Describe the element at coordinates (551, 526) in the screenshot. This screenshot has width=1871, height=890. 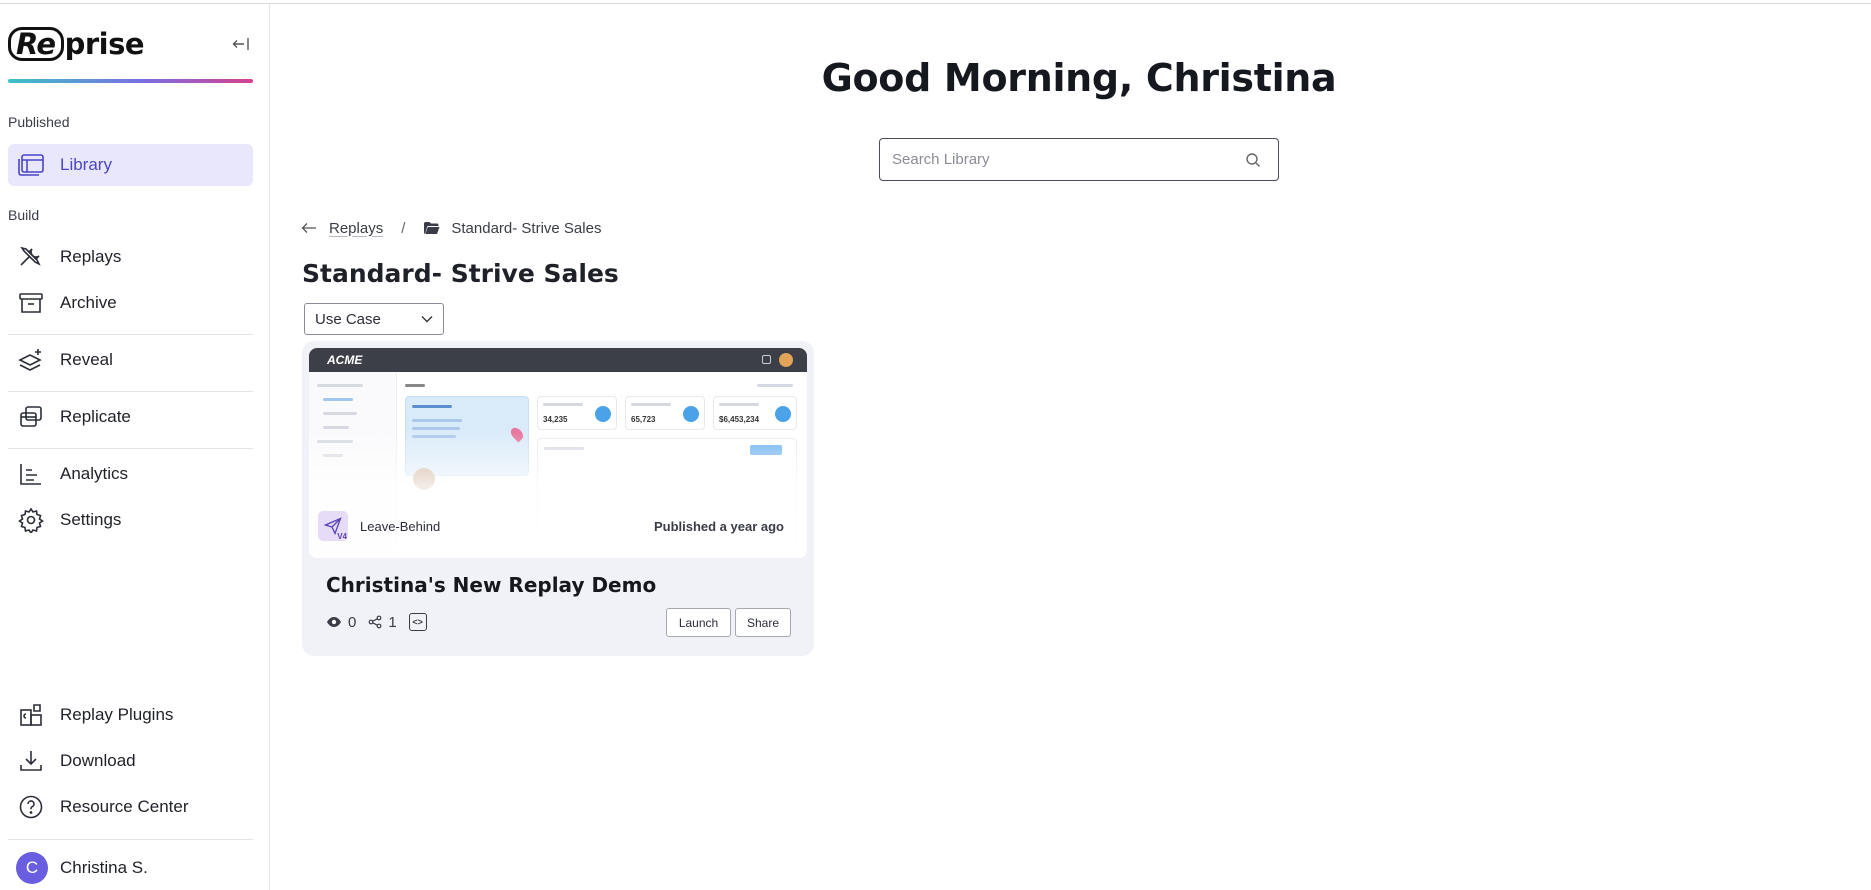
I see `thumbnail-meta-row: V4 Leave-Behind Published a year ago` at that location.